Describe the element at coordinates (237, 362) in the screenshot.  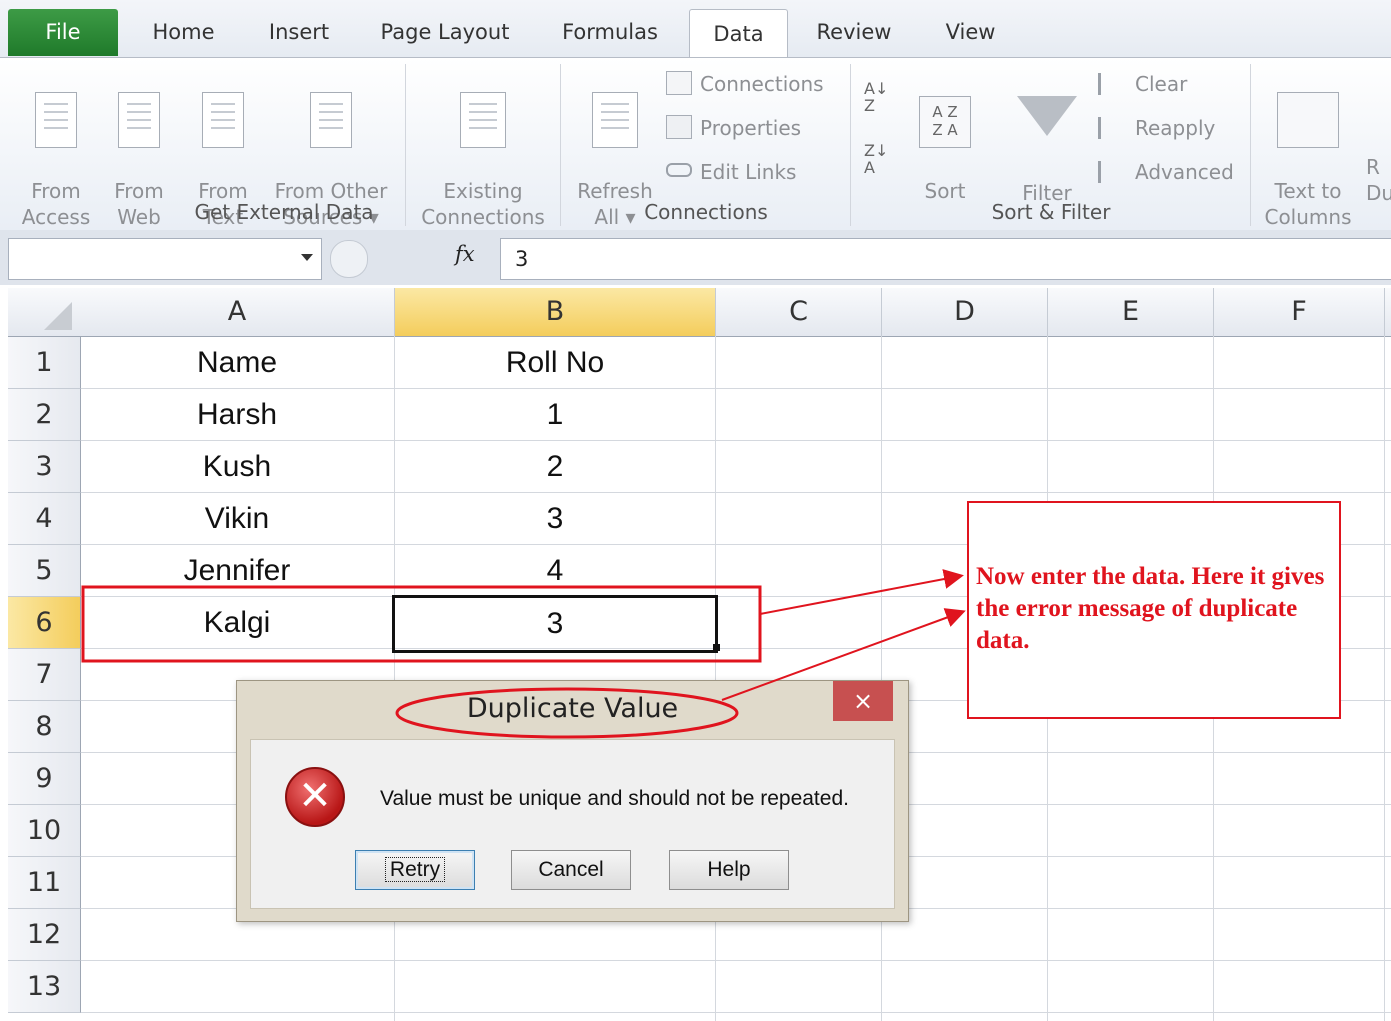
I see `cell-a1: Name` at that location.